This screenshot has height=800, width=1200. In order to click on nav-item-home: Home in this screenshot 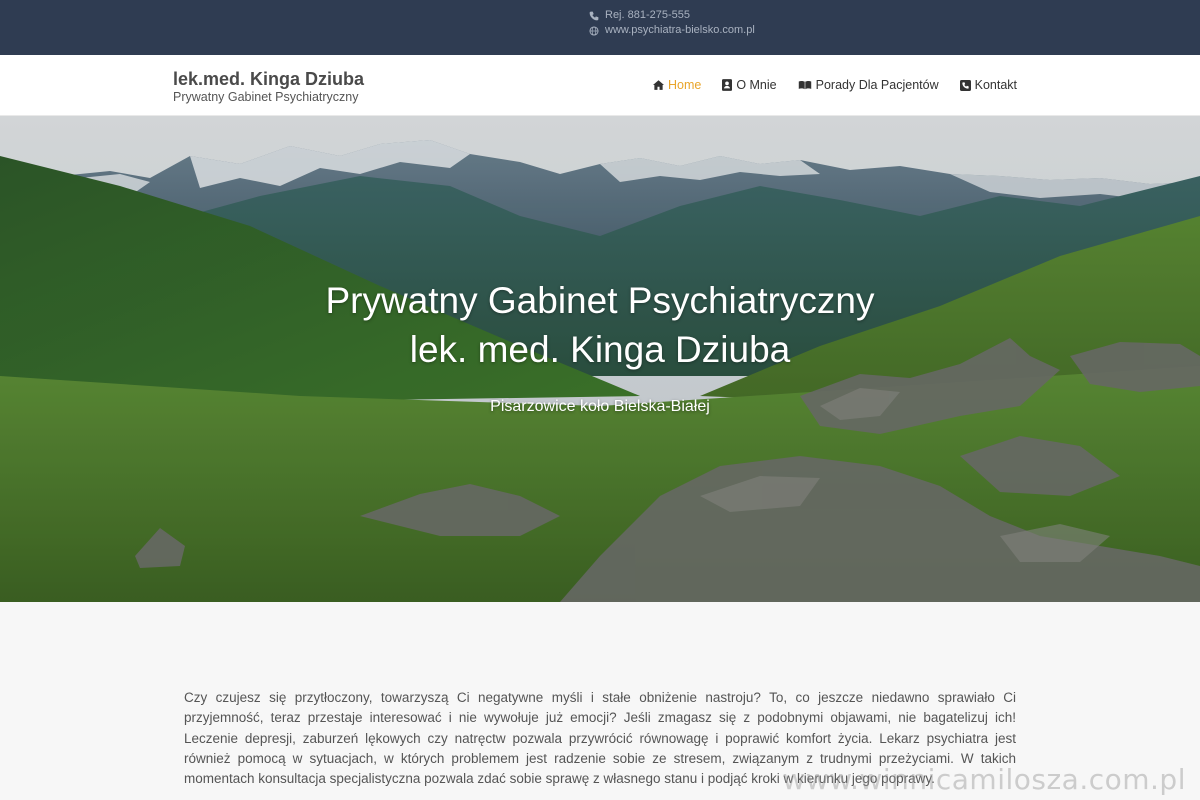, I will do `click(677, 85)`.